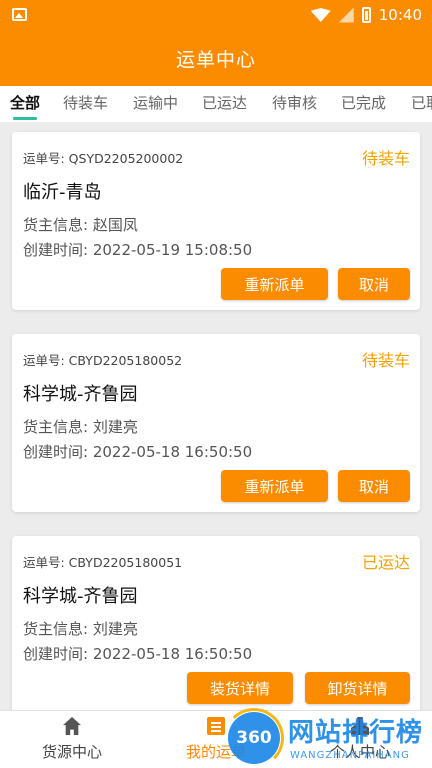  I want to click on tab-in-transit: 运输中, so click(155, 102).